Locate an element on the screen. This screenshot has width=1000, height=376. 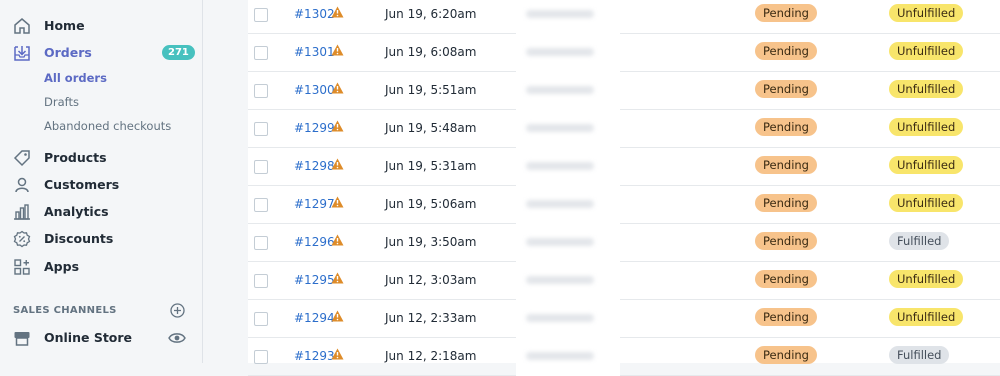
order-number-link: #1301 is located at coordinates (314, 52).